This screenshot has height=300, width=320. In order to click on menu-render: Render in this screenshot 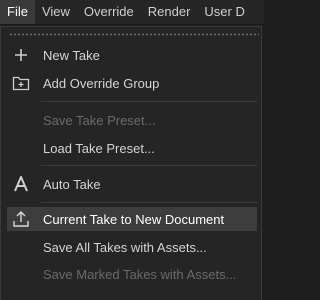, I will do `click(169, 12)`.